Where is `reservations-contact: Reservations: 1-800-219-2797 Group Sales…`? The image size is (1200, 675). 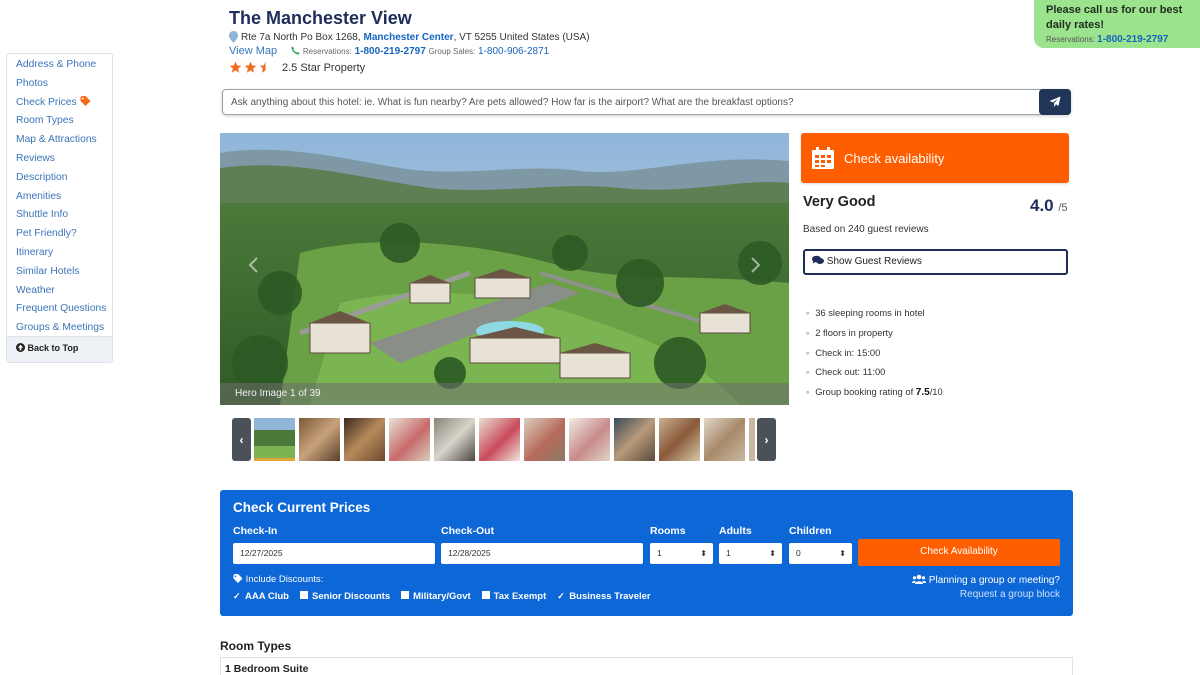
reservations-contact: Reservations: 1-800-219-2797 Group Sales… is located at coordinates (420, 51).